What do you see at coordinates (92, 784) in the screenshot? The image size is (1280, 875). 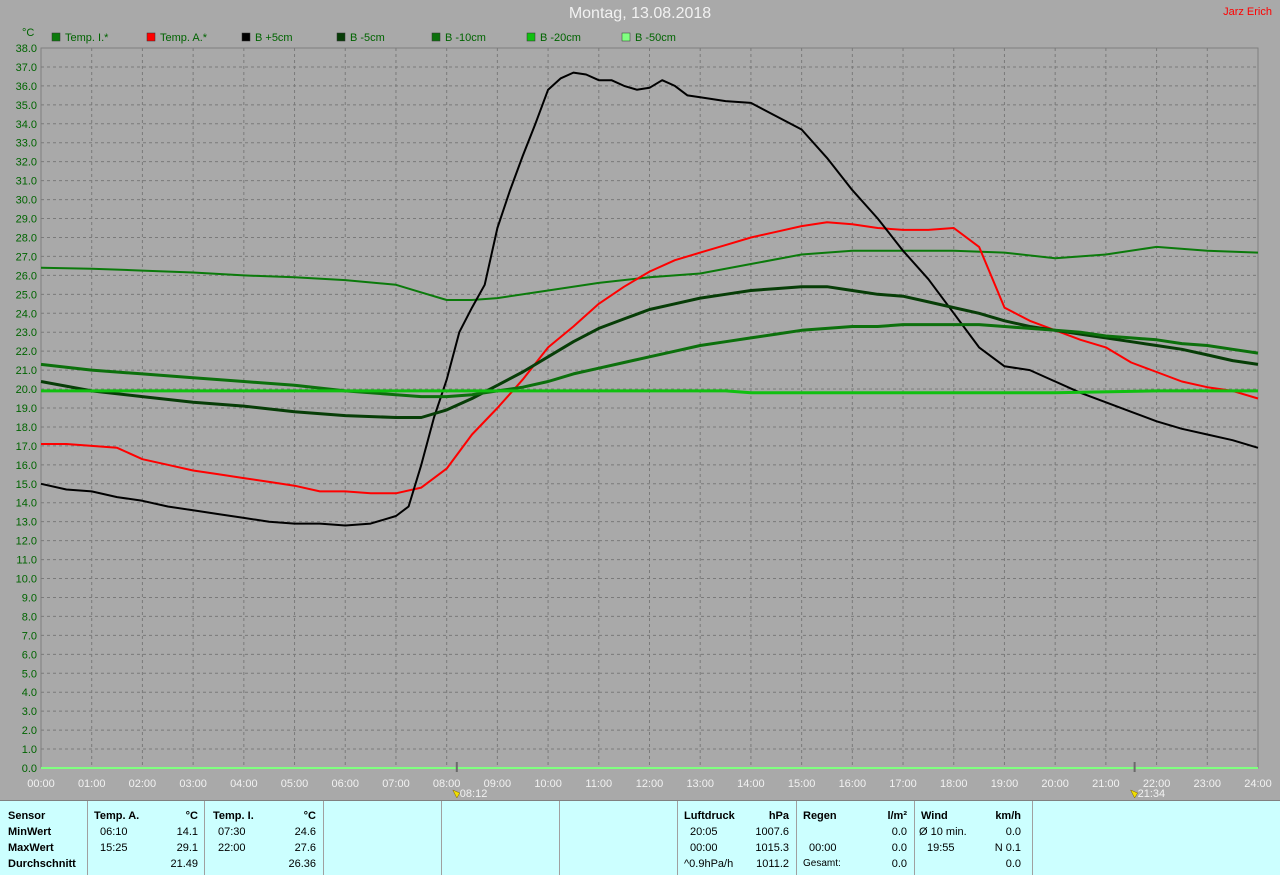 I see `x-tick-label: 01:00` at bounding box center [92, 784].